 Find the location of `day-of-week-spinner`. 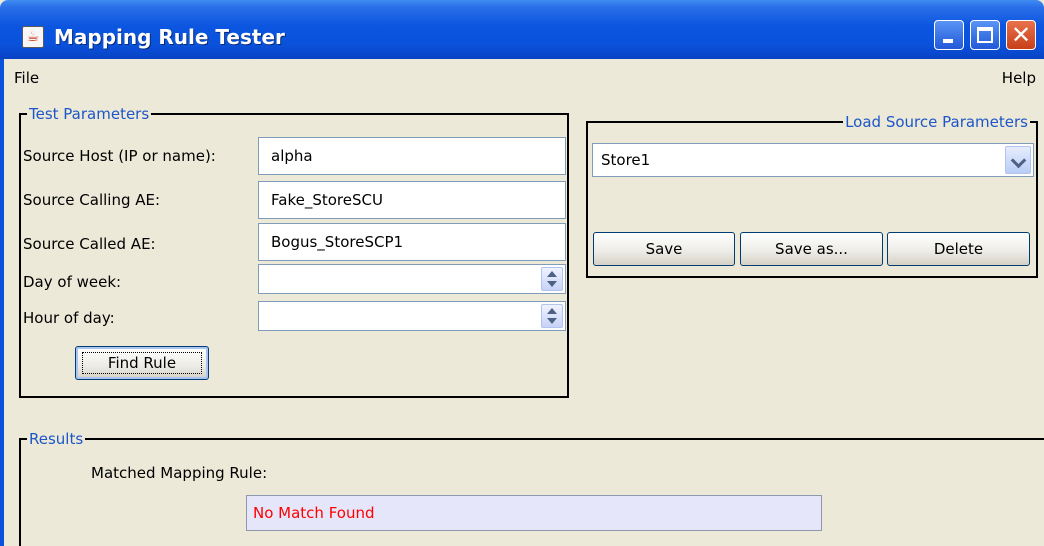

day-of-week-spinner is located at coordinates (412, 279).